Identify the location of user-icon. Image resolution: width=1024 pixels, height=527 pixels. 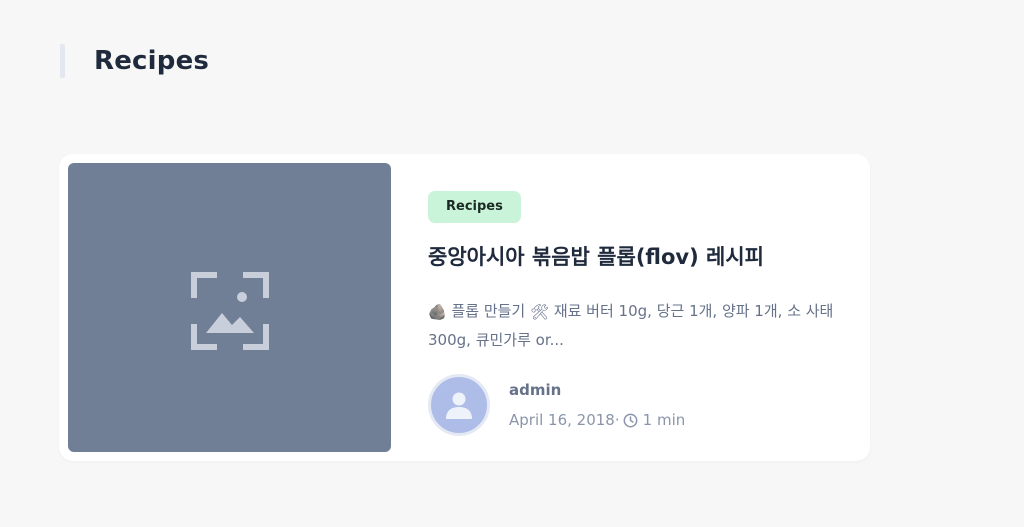
(459, 405).